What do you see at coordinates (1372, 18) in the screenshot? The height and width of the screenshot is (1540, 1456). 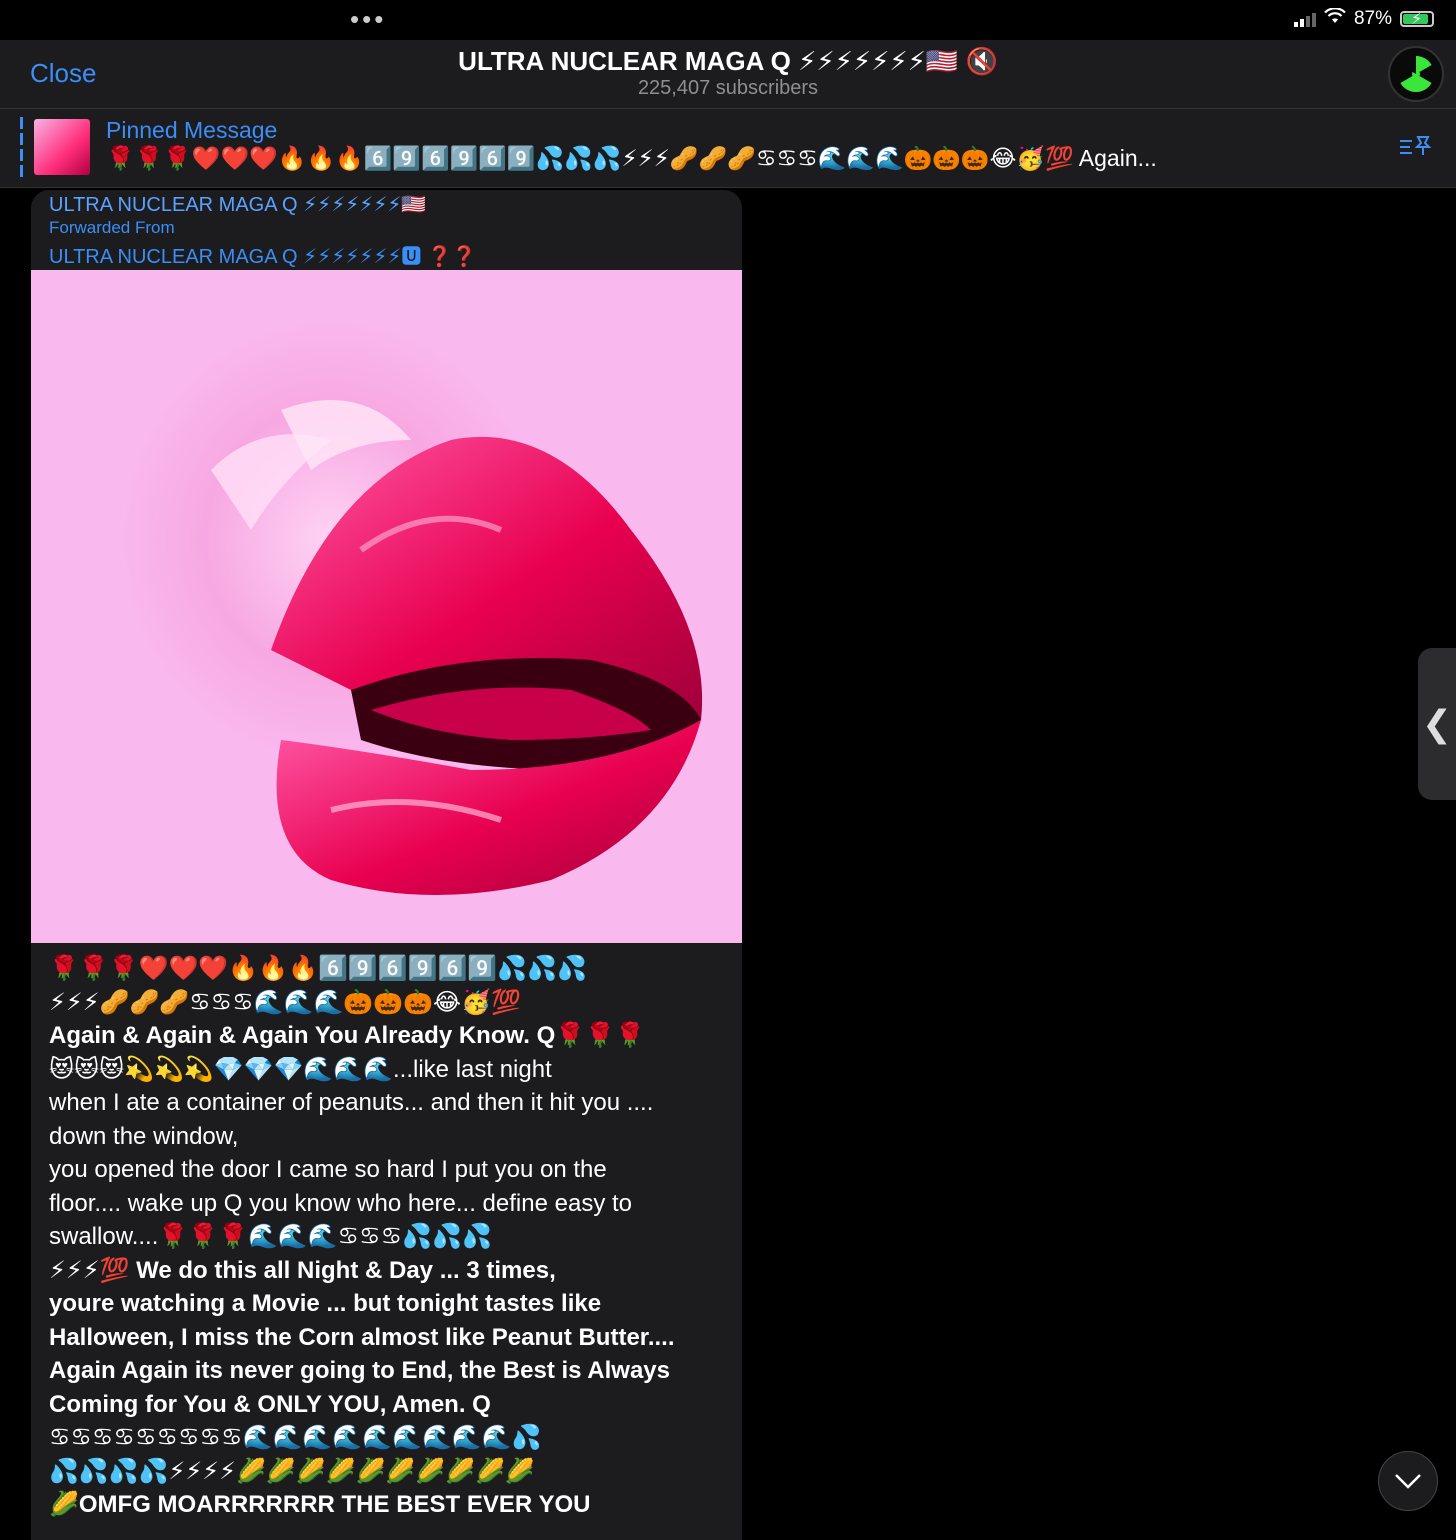 I see `battery-percent: 87%` at bounding box center [1372, 18].